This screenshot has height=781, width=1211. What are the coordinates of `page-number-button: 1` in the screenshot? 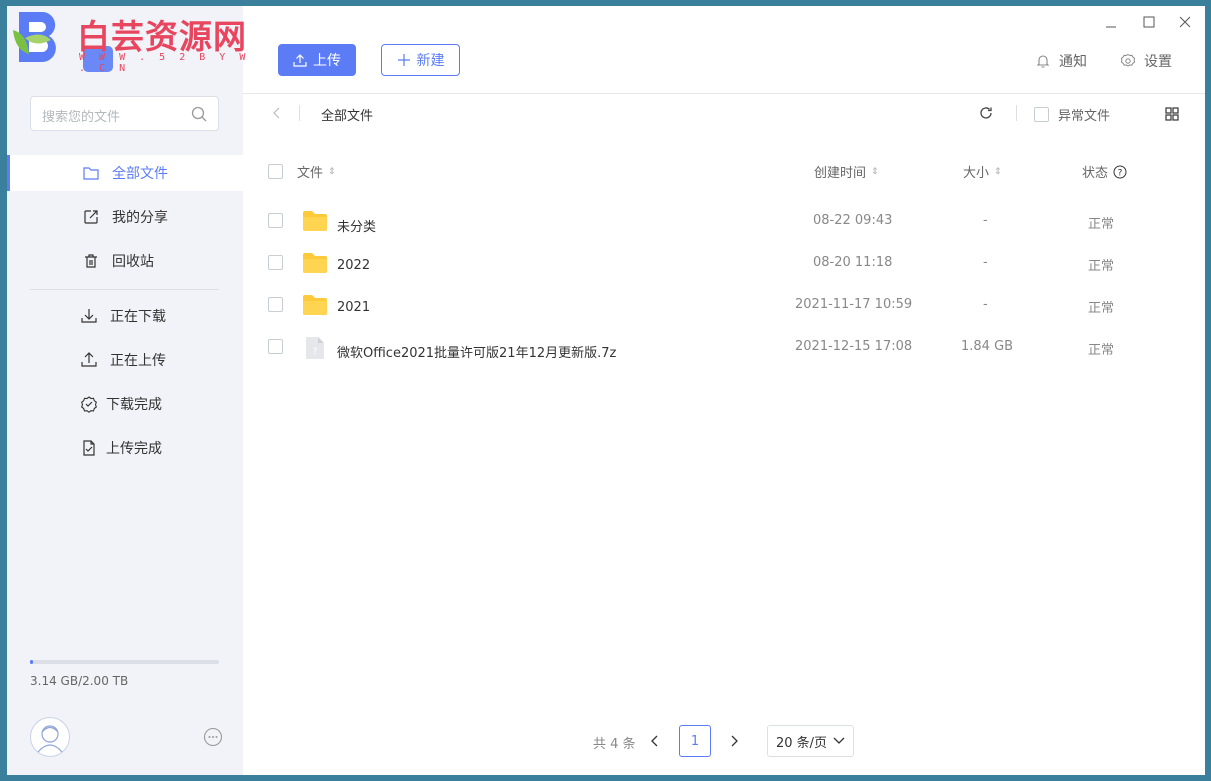 It's located at (695, 741).